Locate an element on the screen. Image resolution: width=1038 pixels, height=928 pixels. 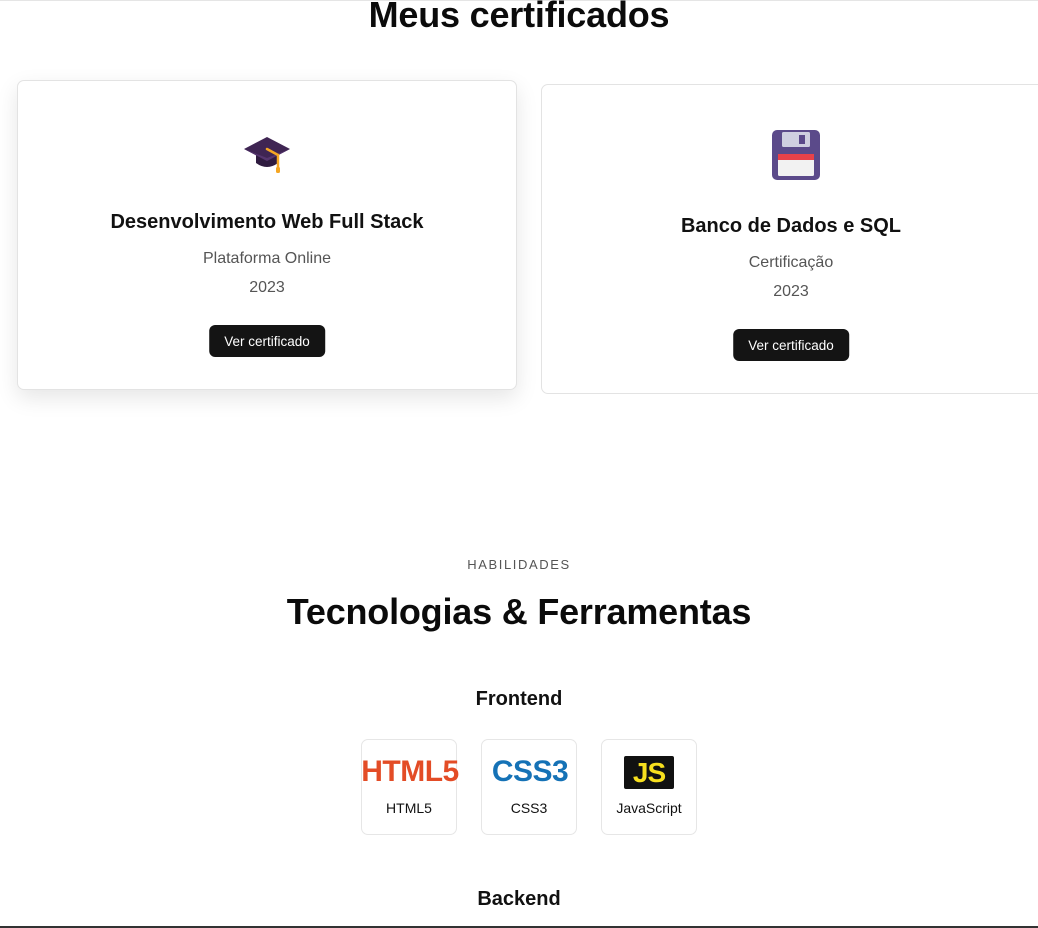
css3-logo: CSS3 is located at coordinates (530, 771).